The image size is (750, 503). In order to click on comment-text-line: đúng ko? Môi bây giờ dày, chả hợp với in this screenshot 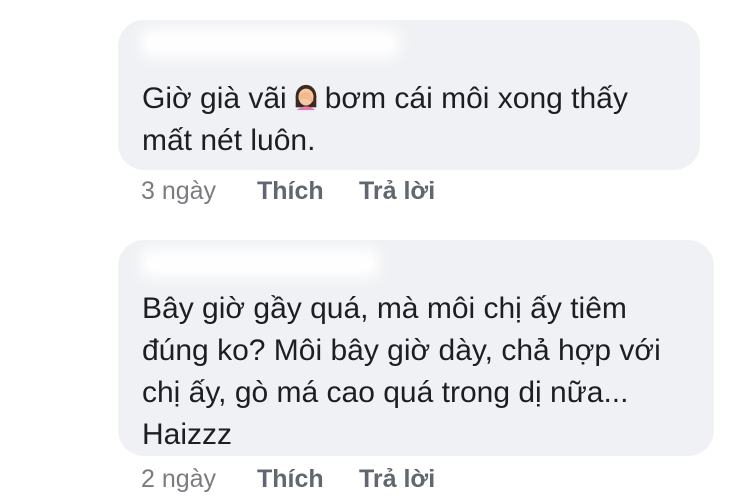, I will do `click(401, 350)`.